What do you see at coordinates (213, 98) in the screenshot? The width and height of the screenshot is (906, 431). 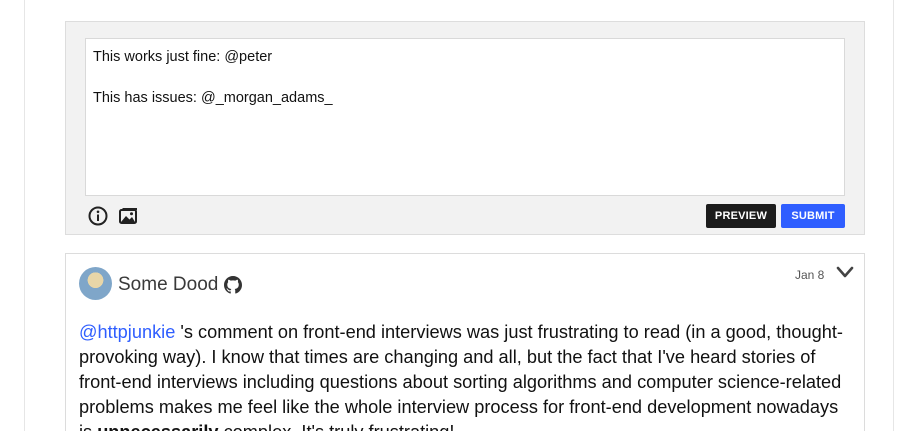 I see `textarea-line-2: This has issues: @_morgan_adams_` at bounding box center [213, 98].